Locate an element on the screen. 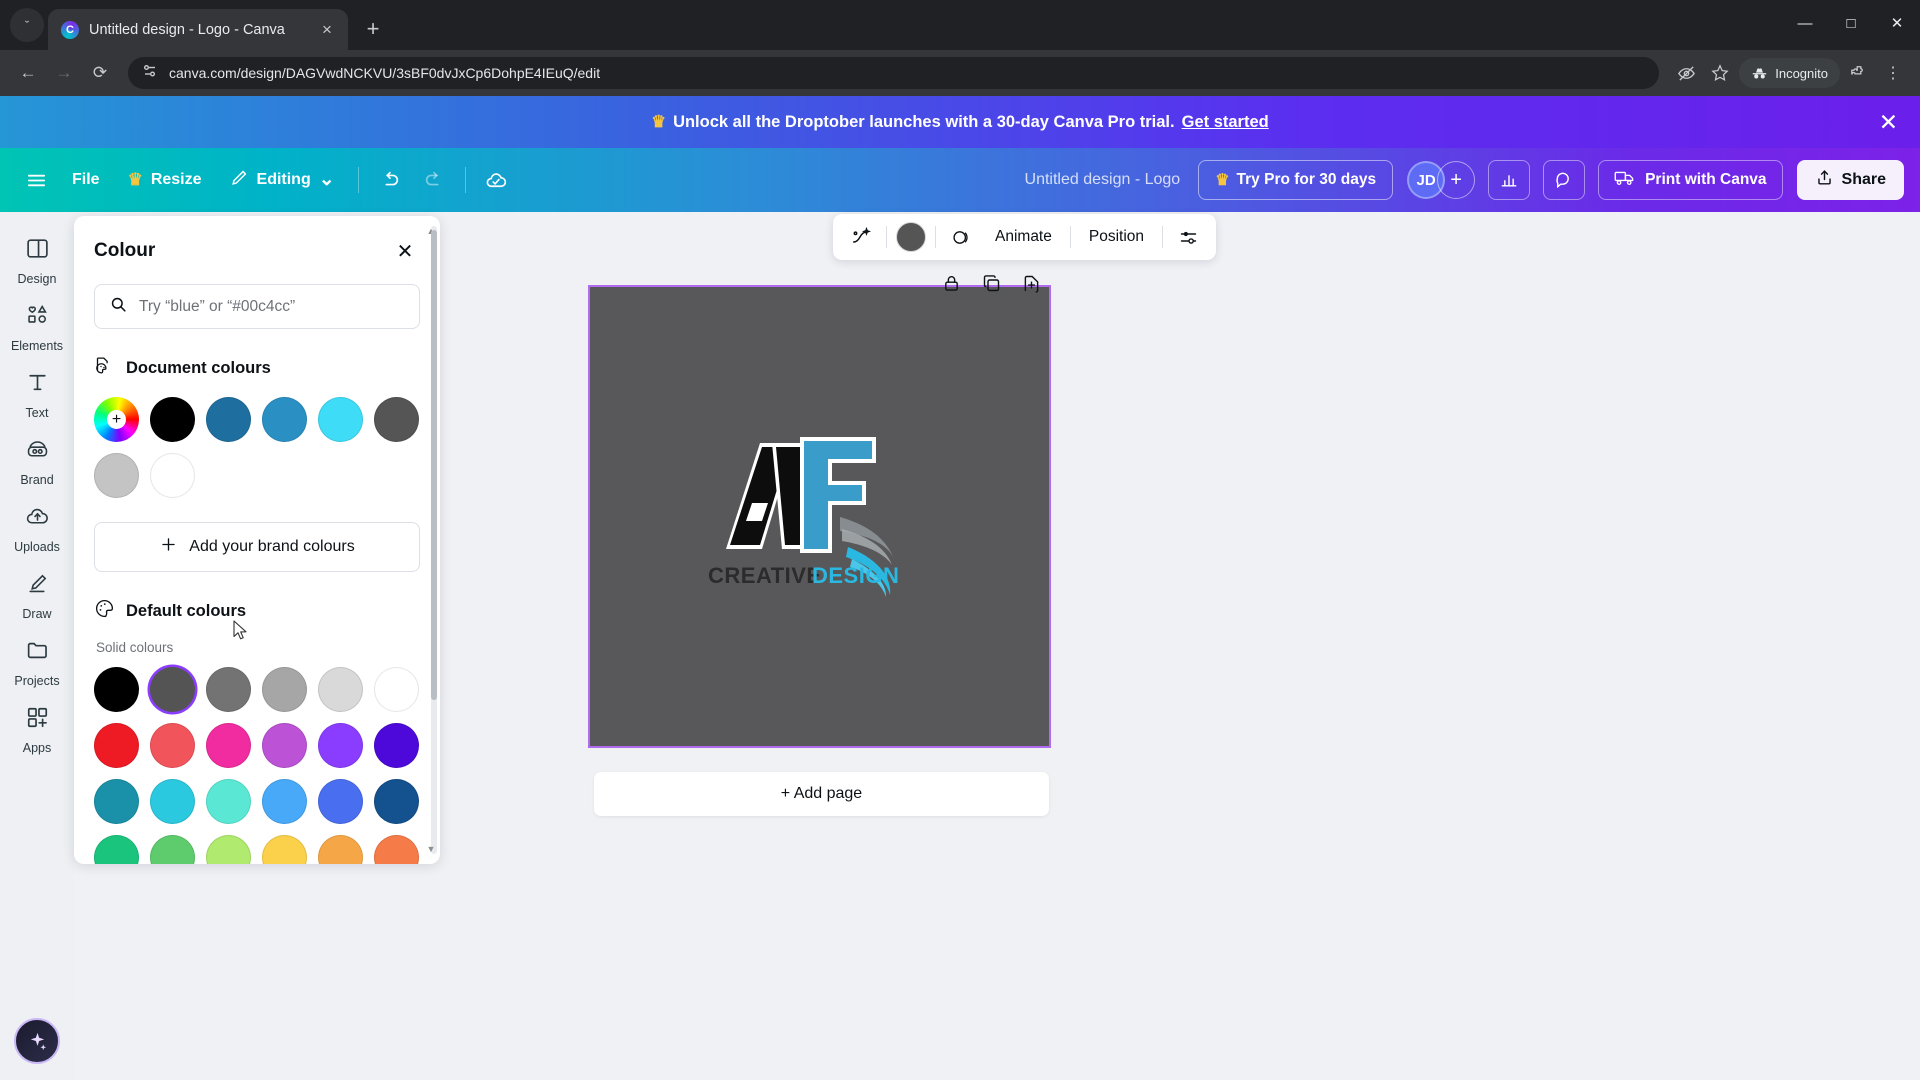 This screenshot has width=1920, height=1080. sidebar-label: Brand is located at coordinates (37, 480).